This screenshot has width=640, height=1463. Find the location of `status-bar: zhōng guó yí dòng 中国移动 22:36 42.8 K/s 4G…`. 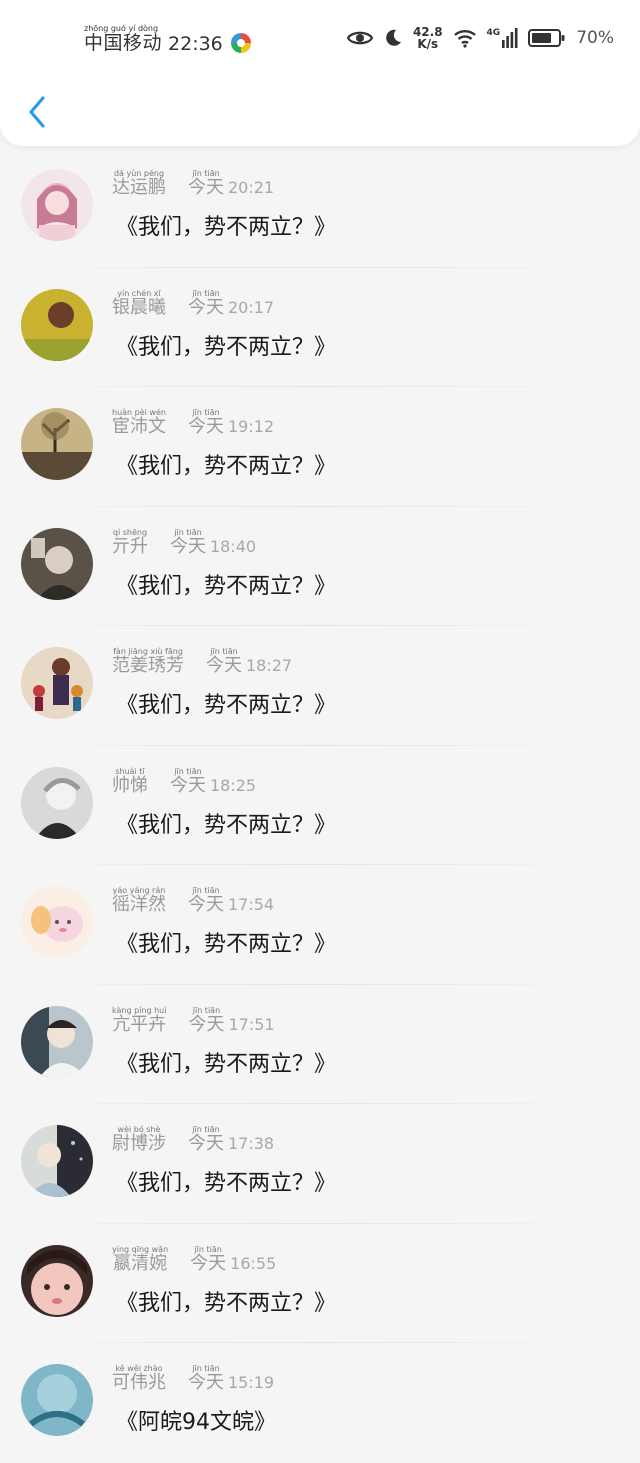

status-bar: zhōng guó yí dòng 中国移动 22:36 42.8 K/s 4G… is located at coordinates (320, 40).